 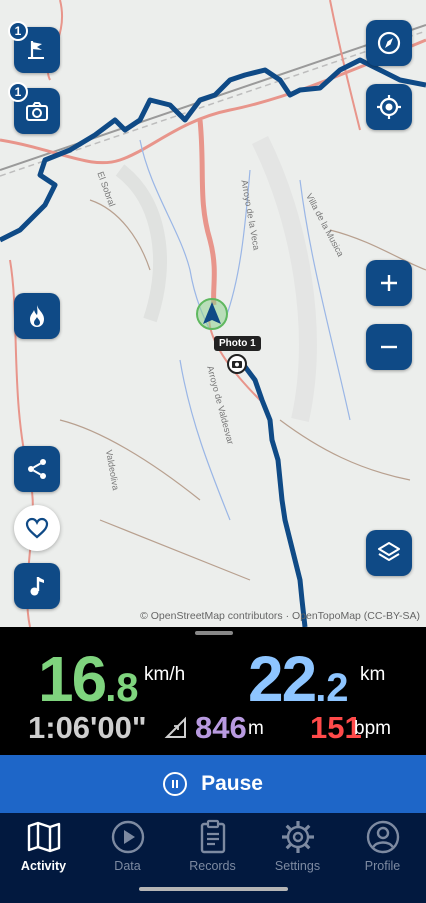 I want to click on pause-icon, so click(x=175, y=784).